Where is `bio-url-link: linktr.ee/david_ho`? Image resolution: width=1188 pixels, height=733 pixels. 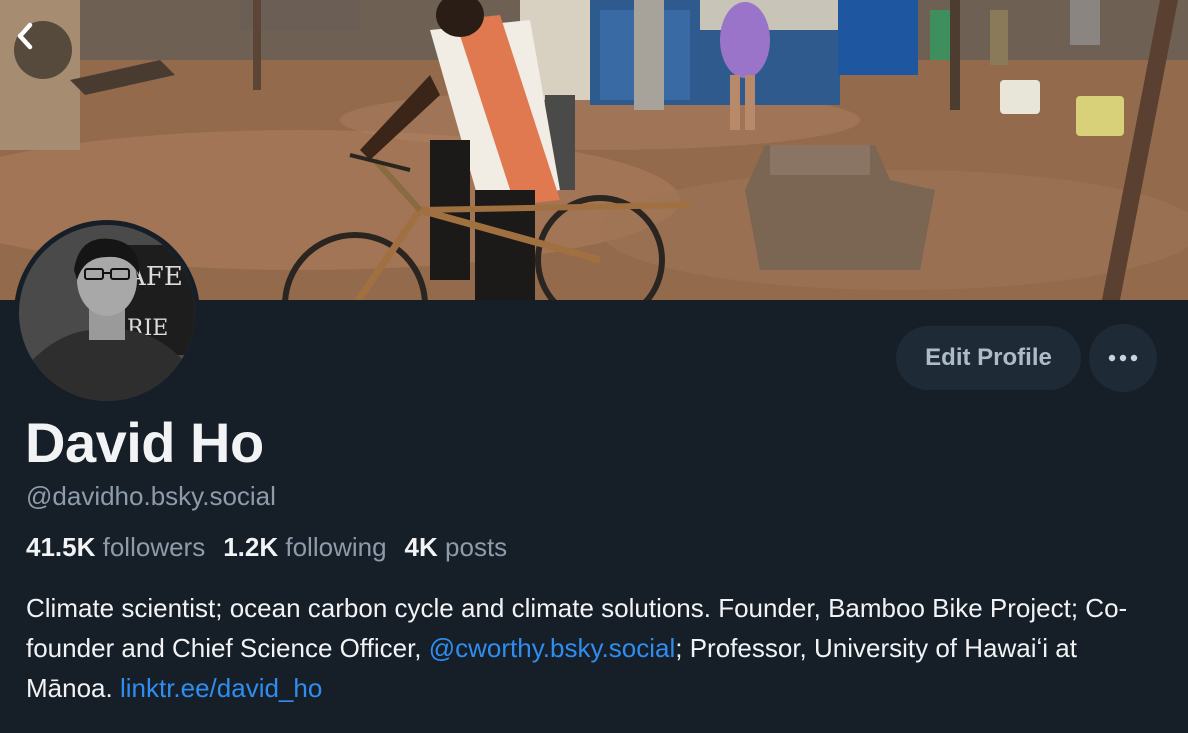
bio-url-link: linktr.ee/david_ho is located at coordinates (221, 688).